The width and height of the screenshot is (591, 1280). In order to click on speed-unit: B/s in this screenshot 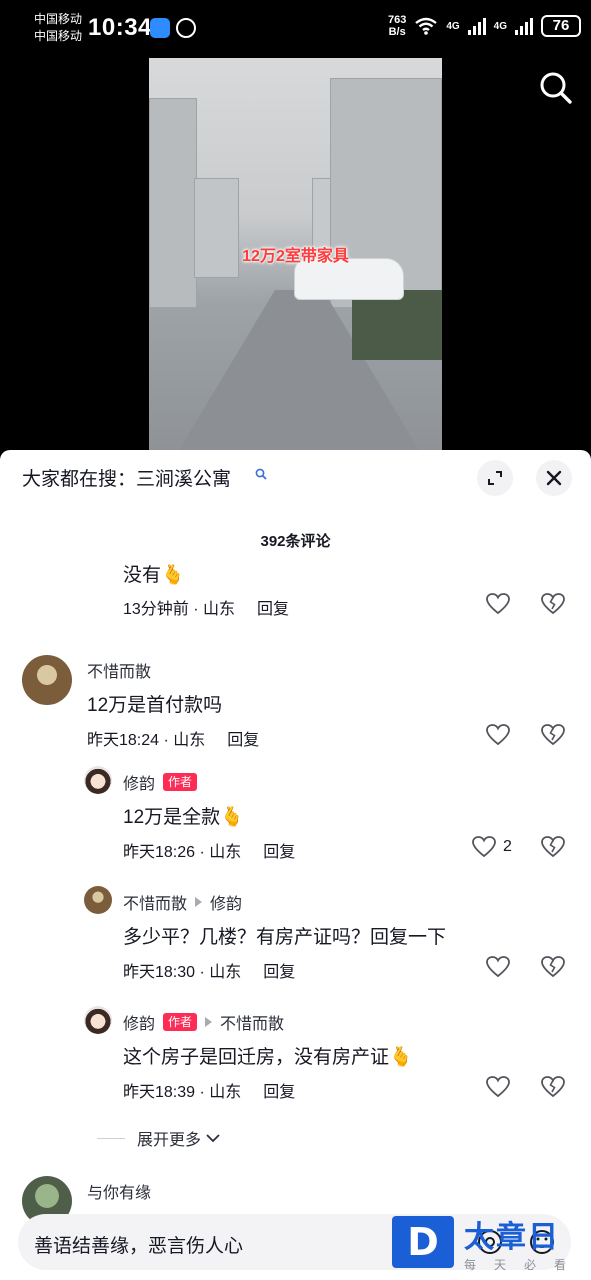, I will do `click(397, 32)`.